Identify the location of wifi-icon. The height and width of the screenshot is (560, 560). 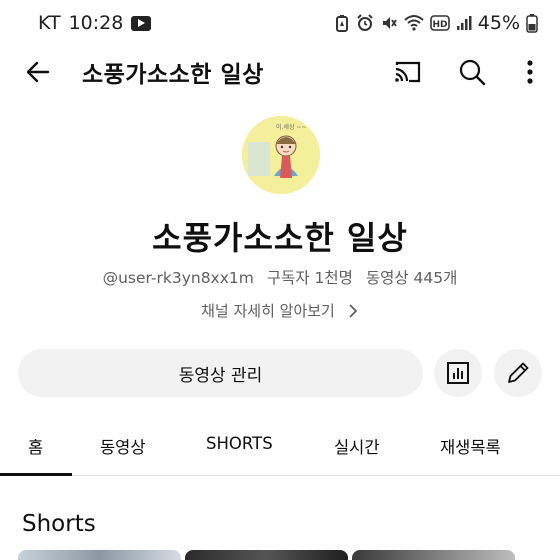
(414, 23).